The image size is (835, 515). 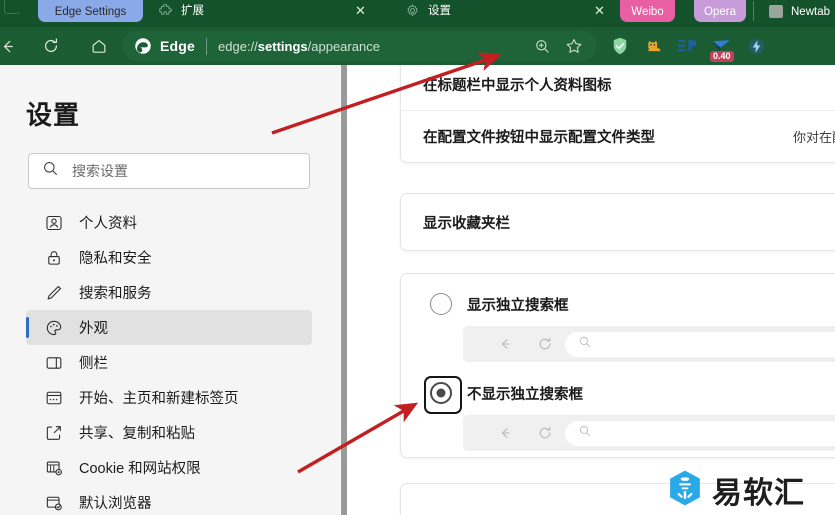 What do you see at coordinates (722, 46) in the screenshot?
I see `speed-extension-icon: 0.40` at bounding box center [722, 46].